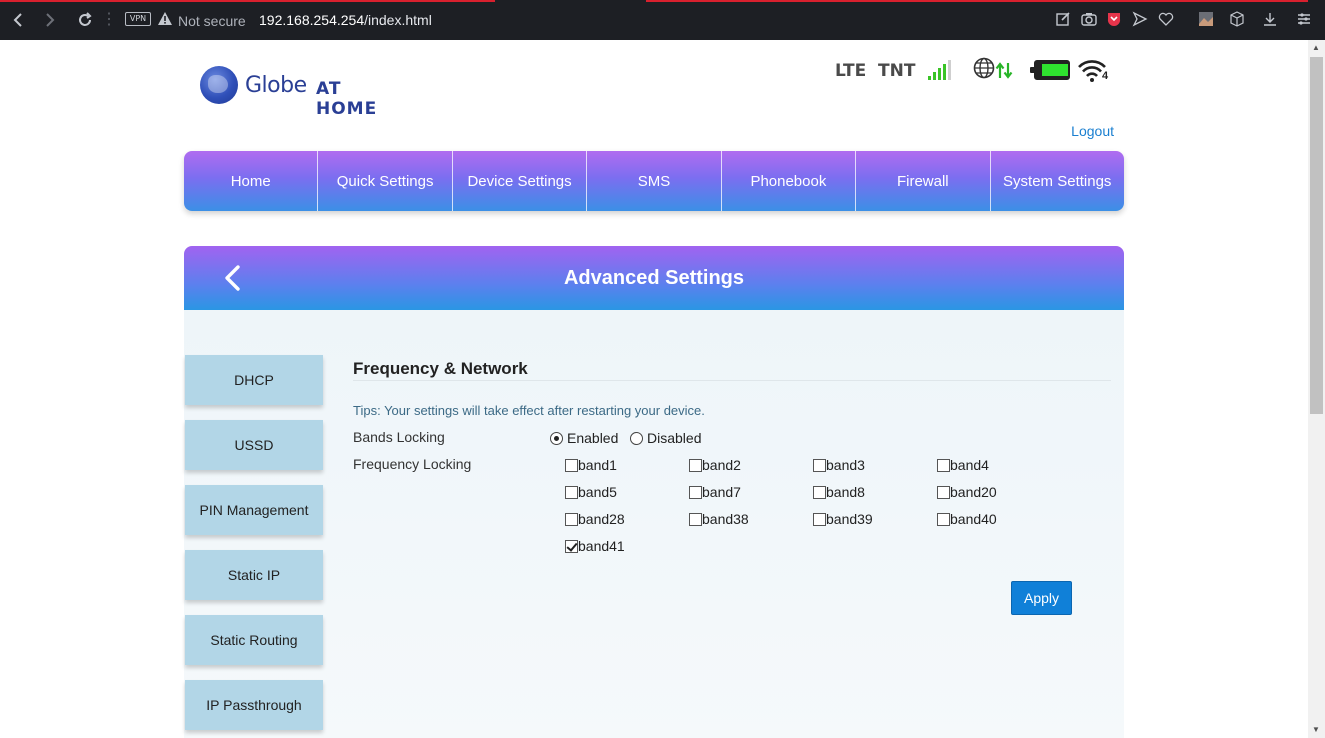 Image resolution: width=1325 pixels, height=738 pixels. I want to click on download-icon, so click(1270, 20).